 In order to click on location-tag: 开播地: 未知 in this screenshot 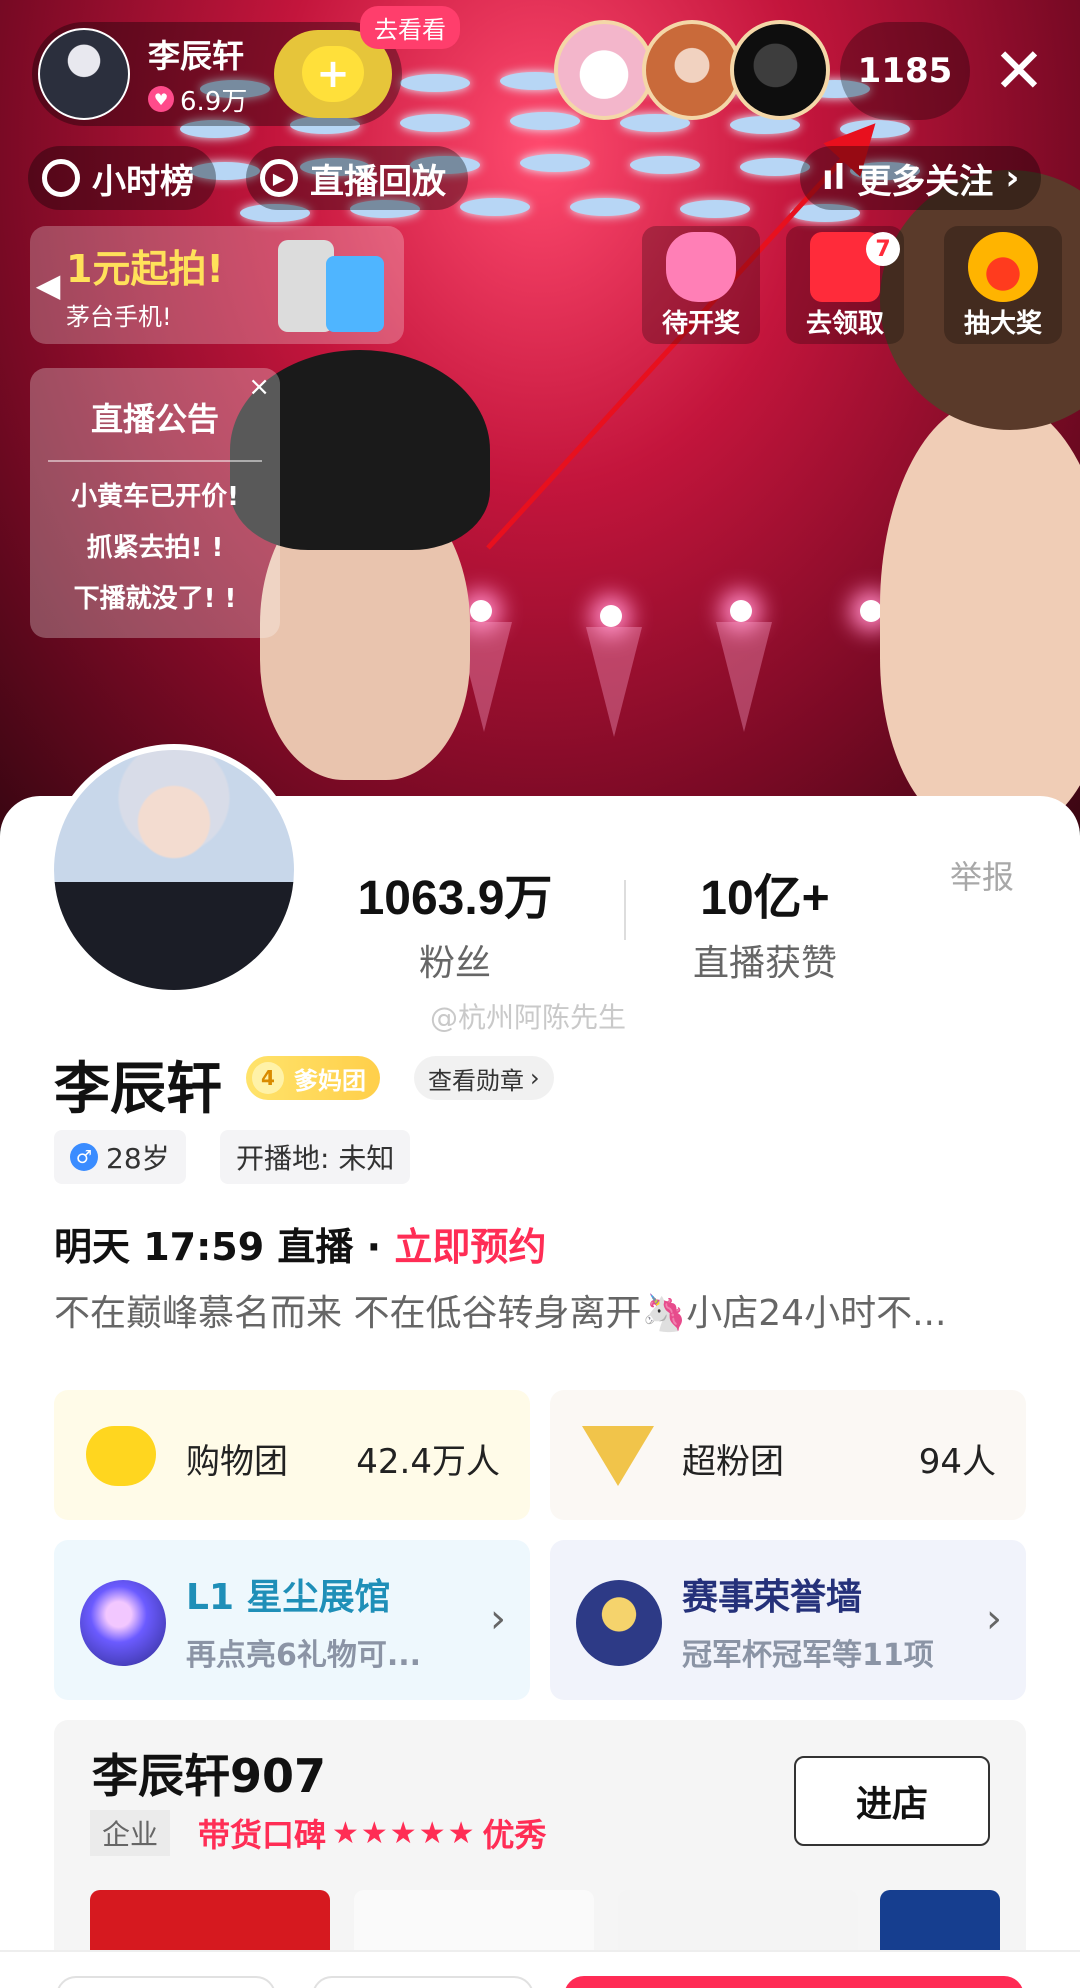, I will do `click(315, 1157)`.